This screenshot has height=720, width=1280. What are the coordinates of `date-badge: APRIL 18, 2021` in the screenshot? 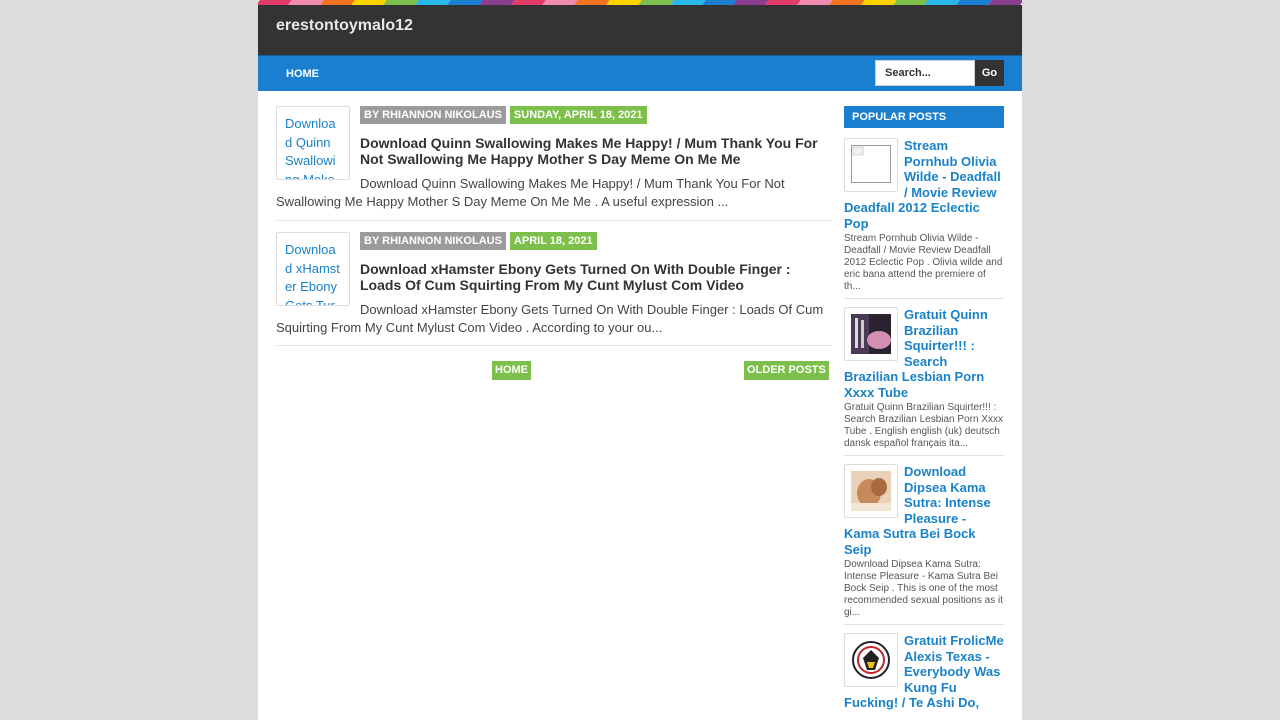 It's located at (553, 241).